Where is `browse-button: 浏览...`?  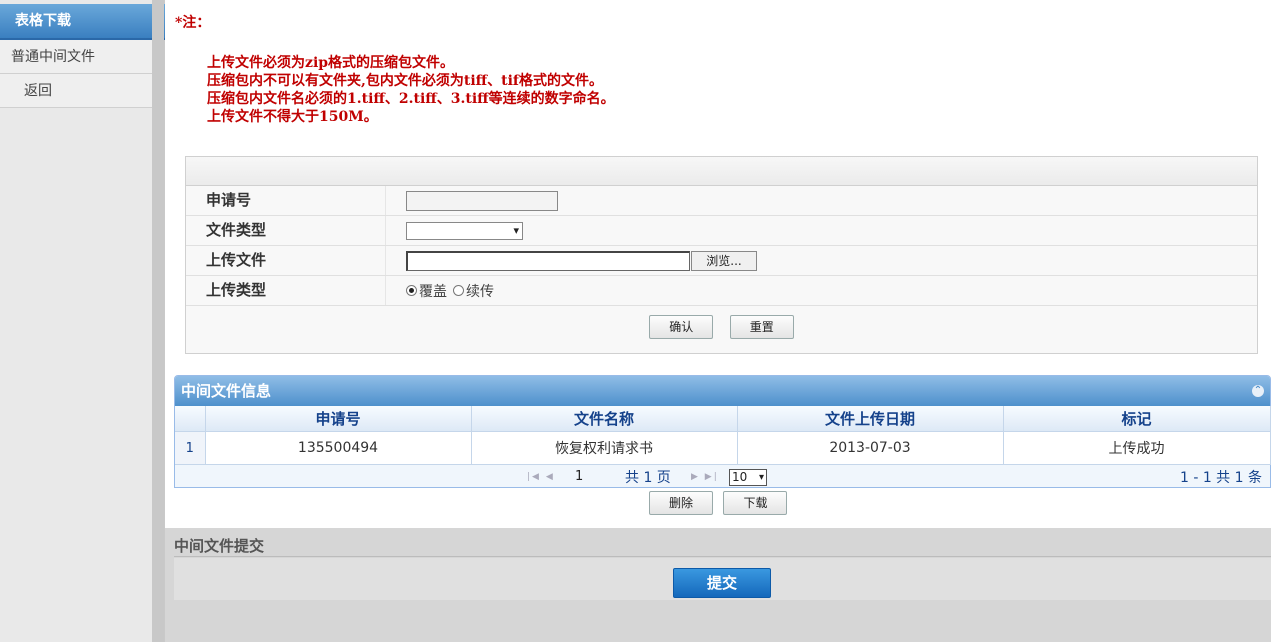 browse-button: 浏览... is located at coordinates (724, 260).